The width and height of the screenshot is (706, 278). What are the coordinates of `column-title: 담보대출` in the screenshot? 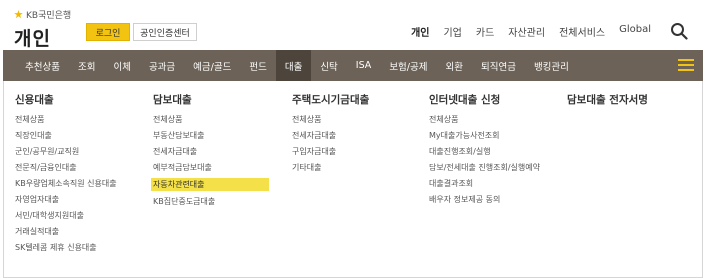 It's located at (211, 99).